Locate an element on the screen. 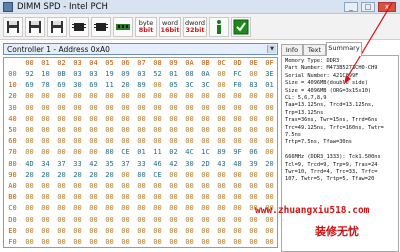 The image size is (400, 252). byte-view-button: byte 8bit is located at coordinates (146, 27).